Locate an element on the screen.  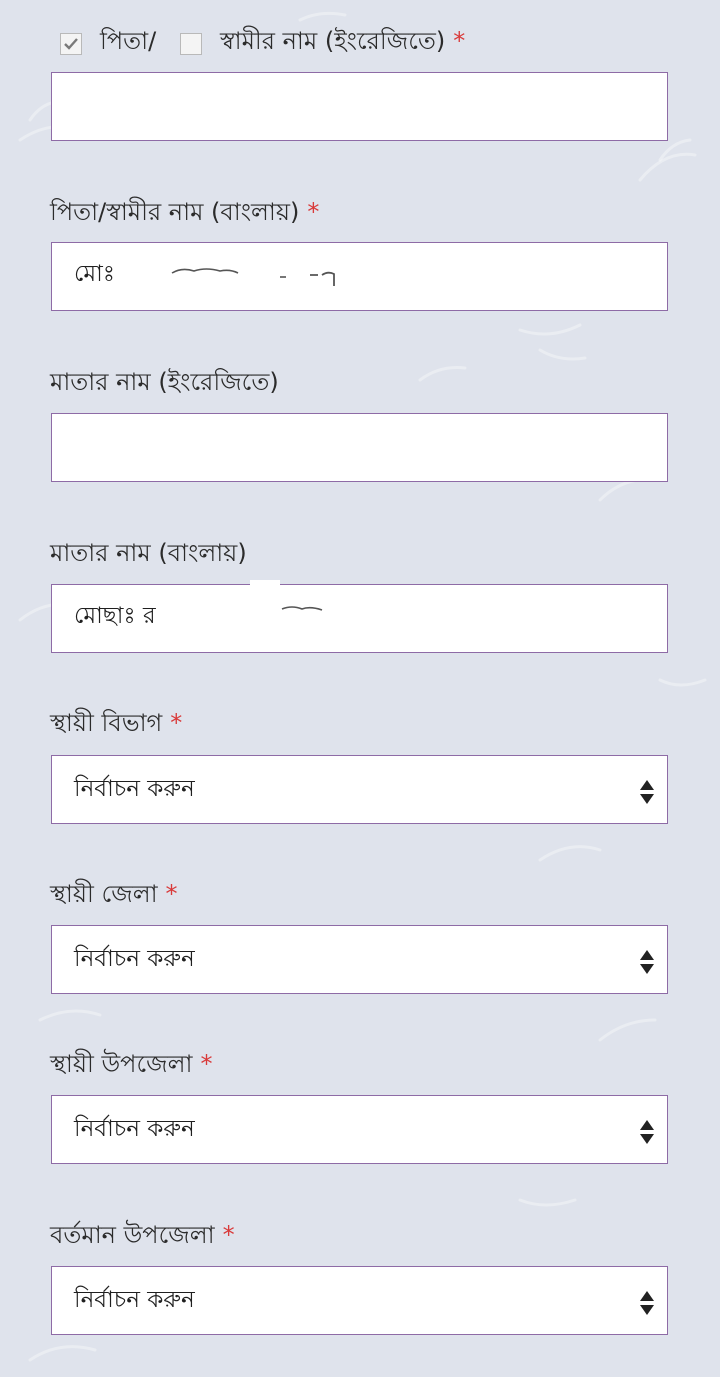
father-name-bn-label: পিতা/স্বামীর নাম (বাংলায়) * is located at coordinates (185, 212).